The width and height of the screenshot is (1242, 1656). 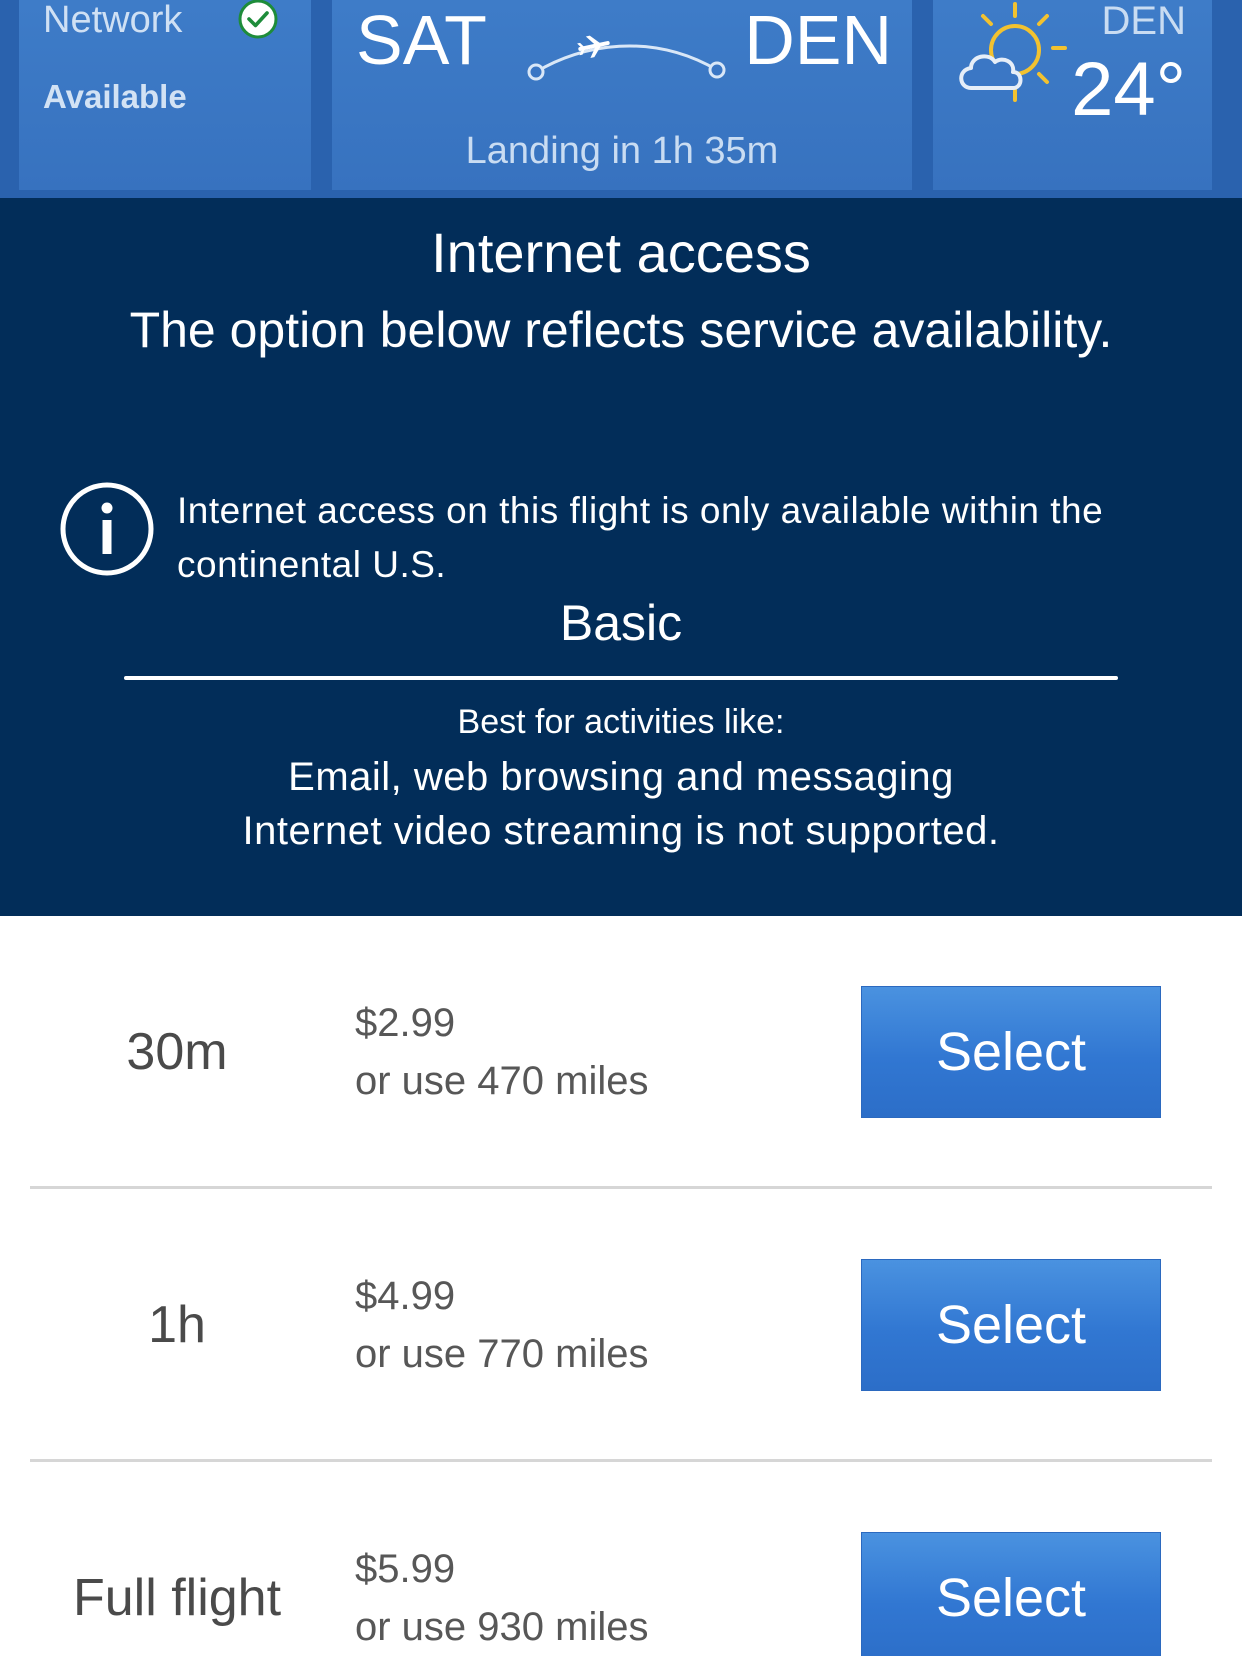 I want to click on plan-divider, so click(x=621, y=678).